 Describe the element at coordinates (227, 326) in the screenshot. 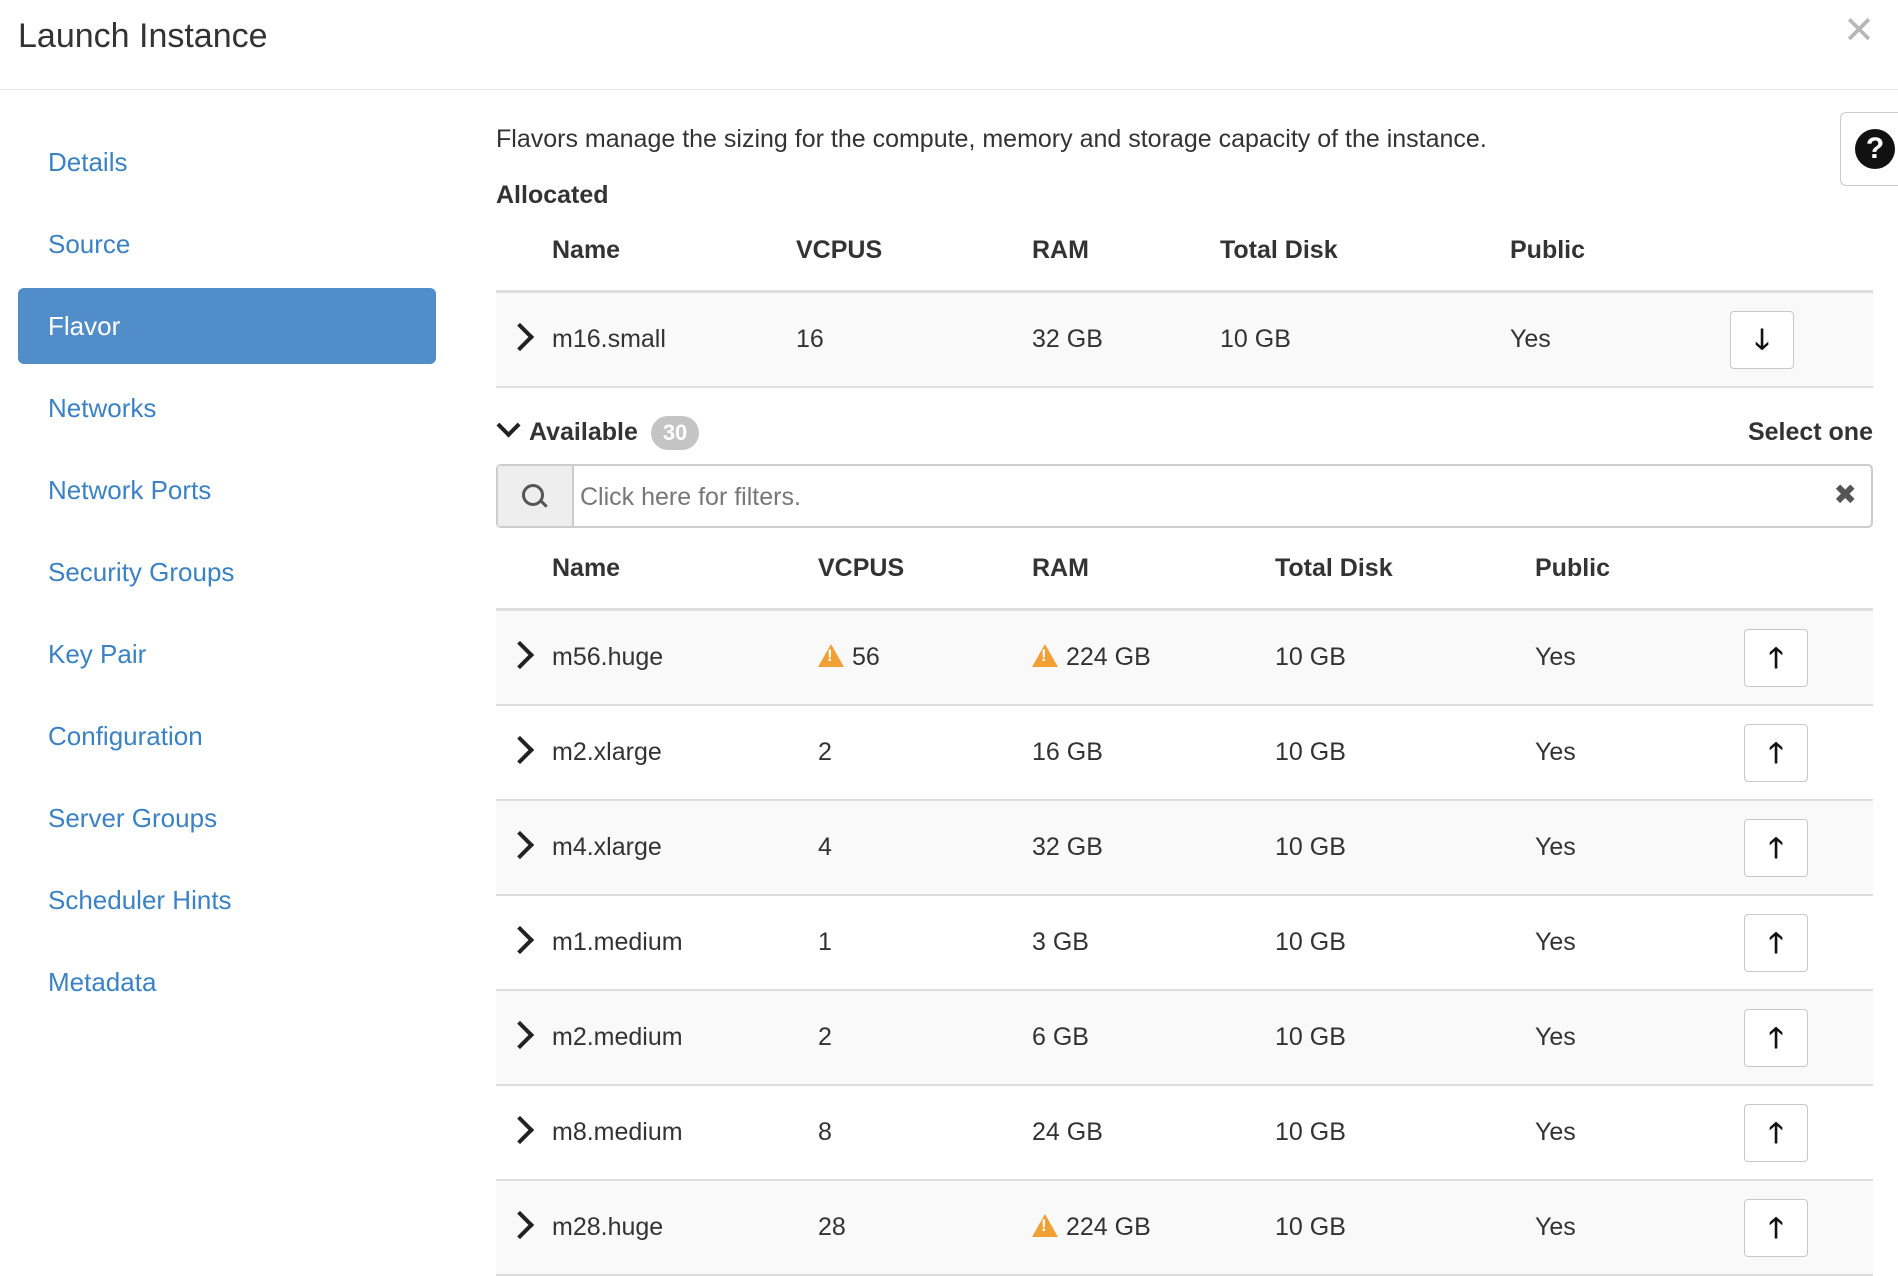

I see `nav-item-flavor: Flavor` at that location.